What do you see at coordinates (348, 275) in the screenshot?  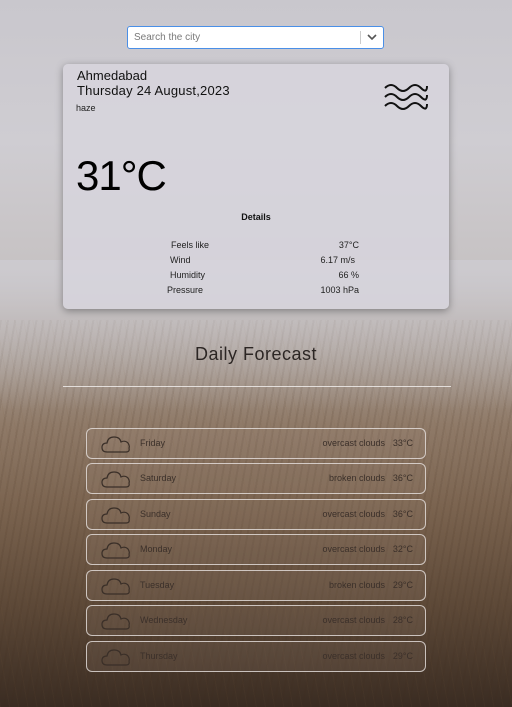 I see `detail-value: 66 %` at bounding box center [348, 275].